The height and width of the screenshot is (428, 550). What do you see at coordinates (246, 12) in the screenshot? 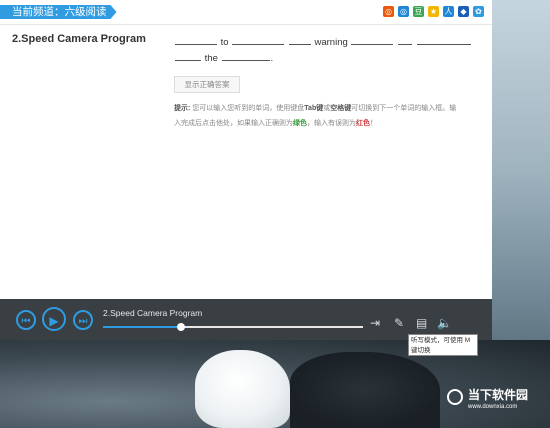
I see `top-bar: 当前频道：六级阅读 ◎ ◎ 豆 ★ 人 ◆ ✿` at bounding box center [246, 12].